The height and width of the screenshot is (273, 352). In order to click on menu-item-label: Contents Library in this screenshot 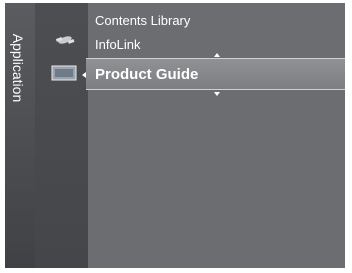, I will do `click(143, 20)`.